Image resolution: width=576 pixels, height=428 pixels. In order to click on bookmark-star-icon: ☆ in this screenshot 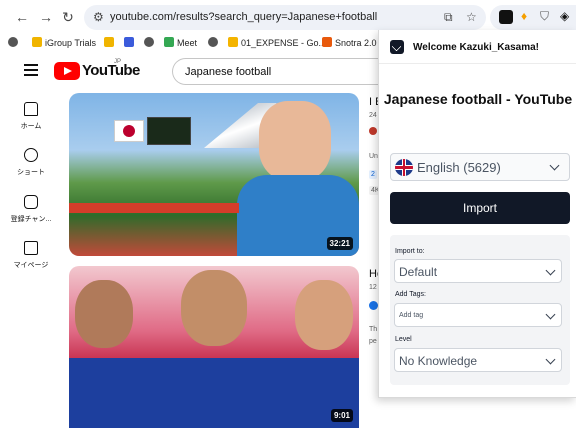, I will do `click(471, 17)`.